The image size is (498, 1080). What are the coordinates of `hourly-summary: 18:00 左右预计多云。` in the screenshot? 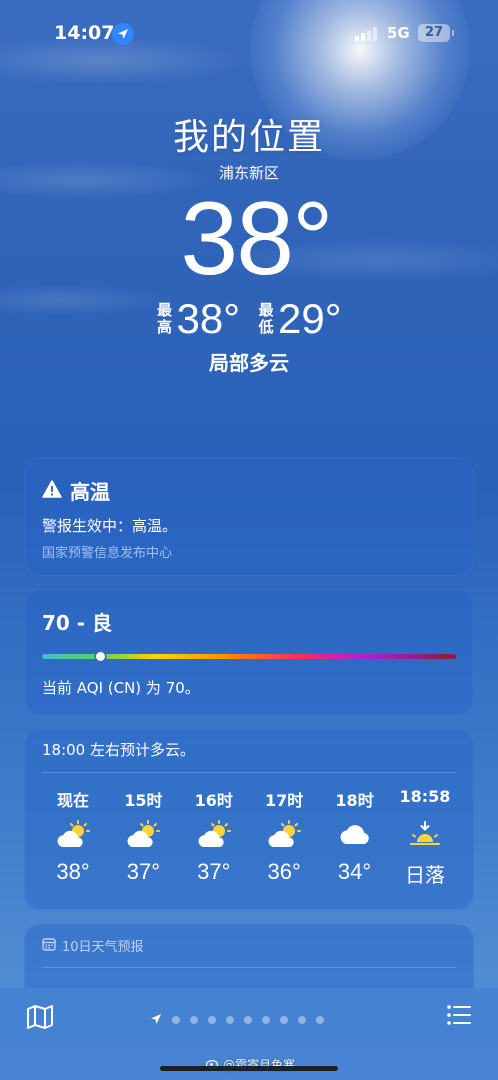 It's located at (249, 751).